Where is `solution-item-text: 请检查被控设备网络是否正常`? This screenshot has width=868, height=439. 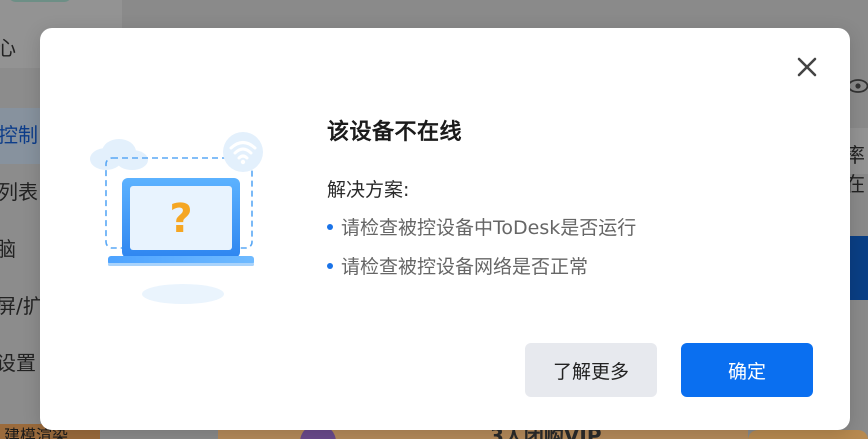
solution-item-text: 请检查被控设备网络是否正常 is located at coordinates (465, 267).